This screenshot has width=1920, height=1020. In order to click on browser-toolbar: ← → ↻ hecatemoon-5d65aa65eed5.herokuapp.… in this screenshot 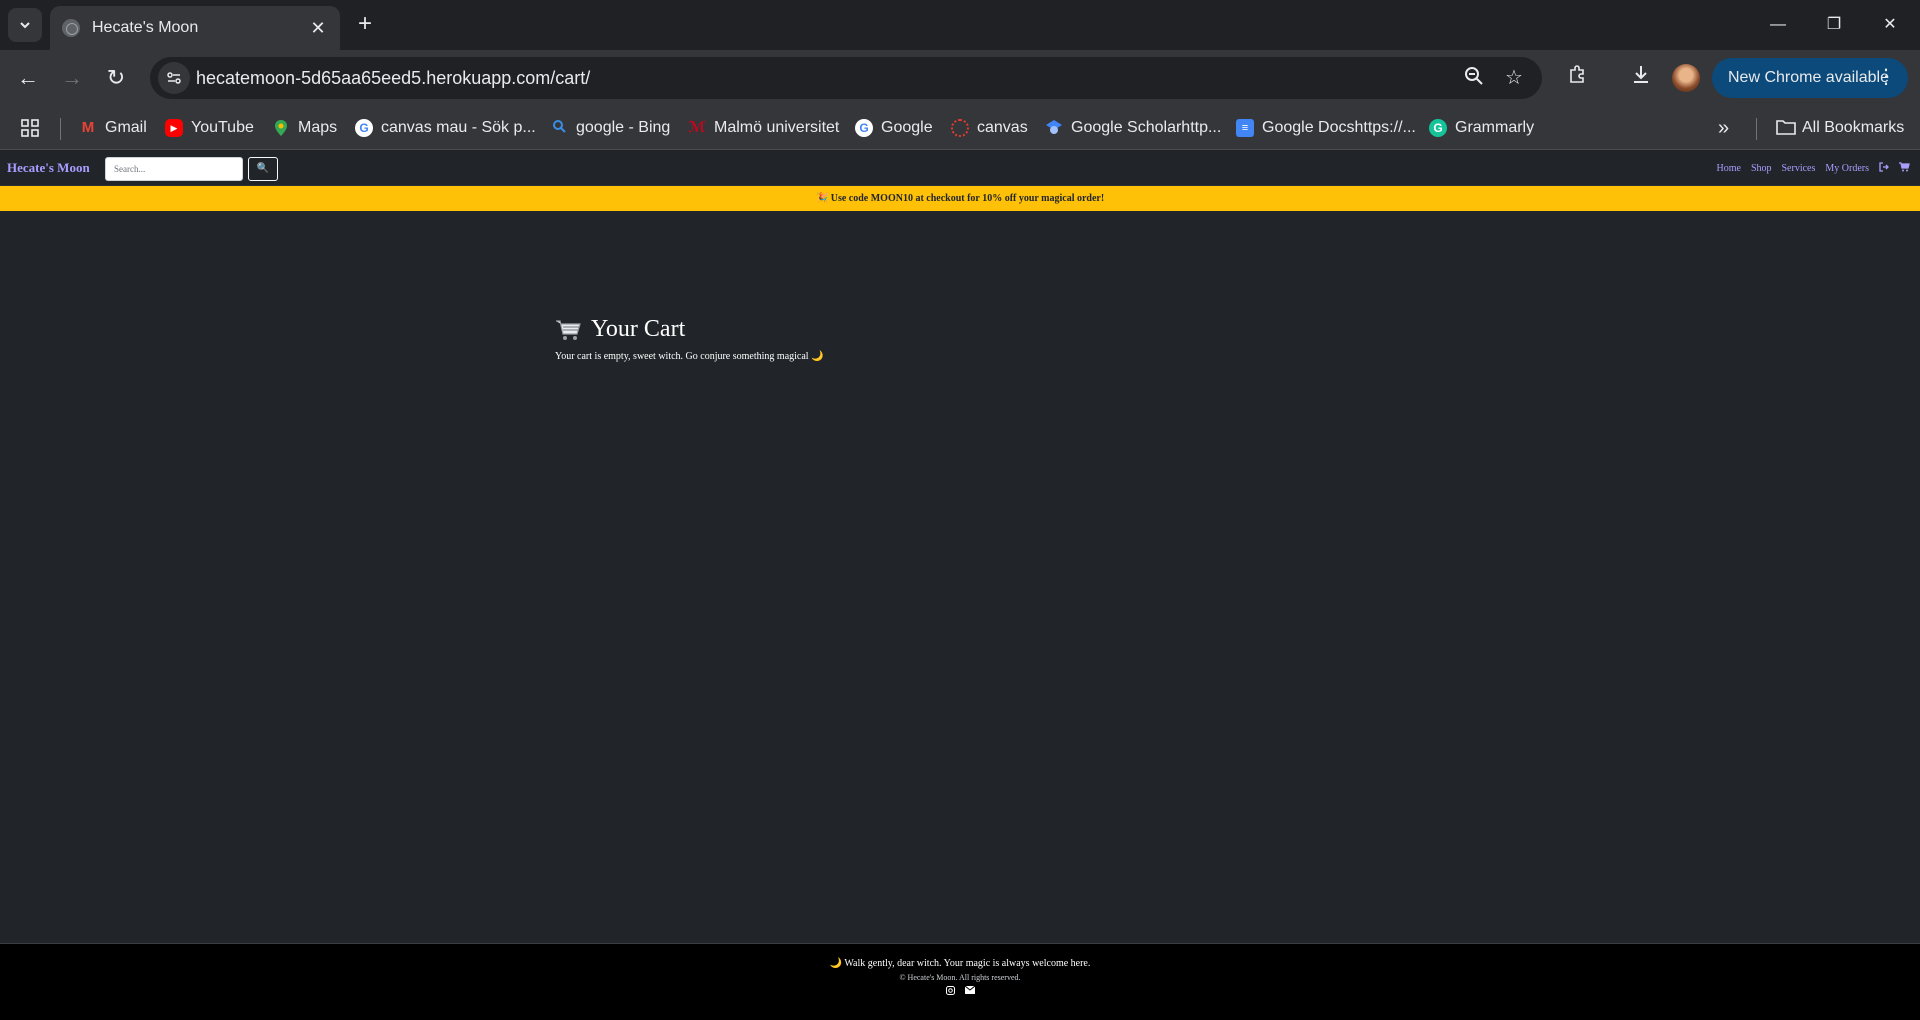, I will do `click(960, 78)`.